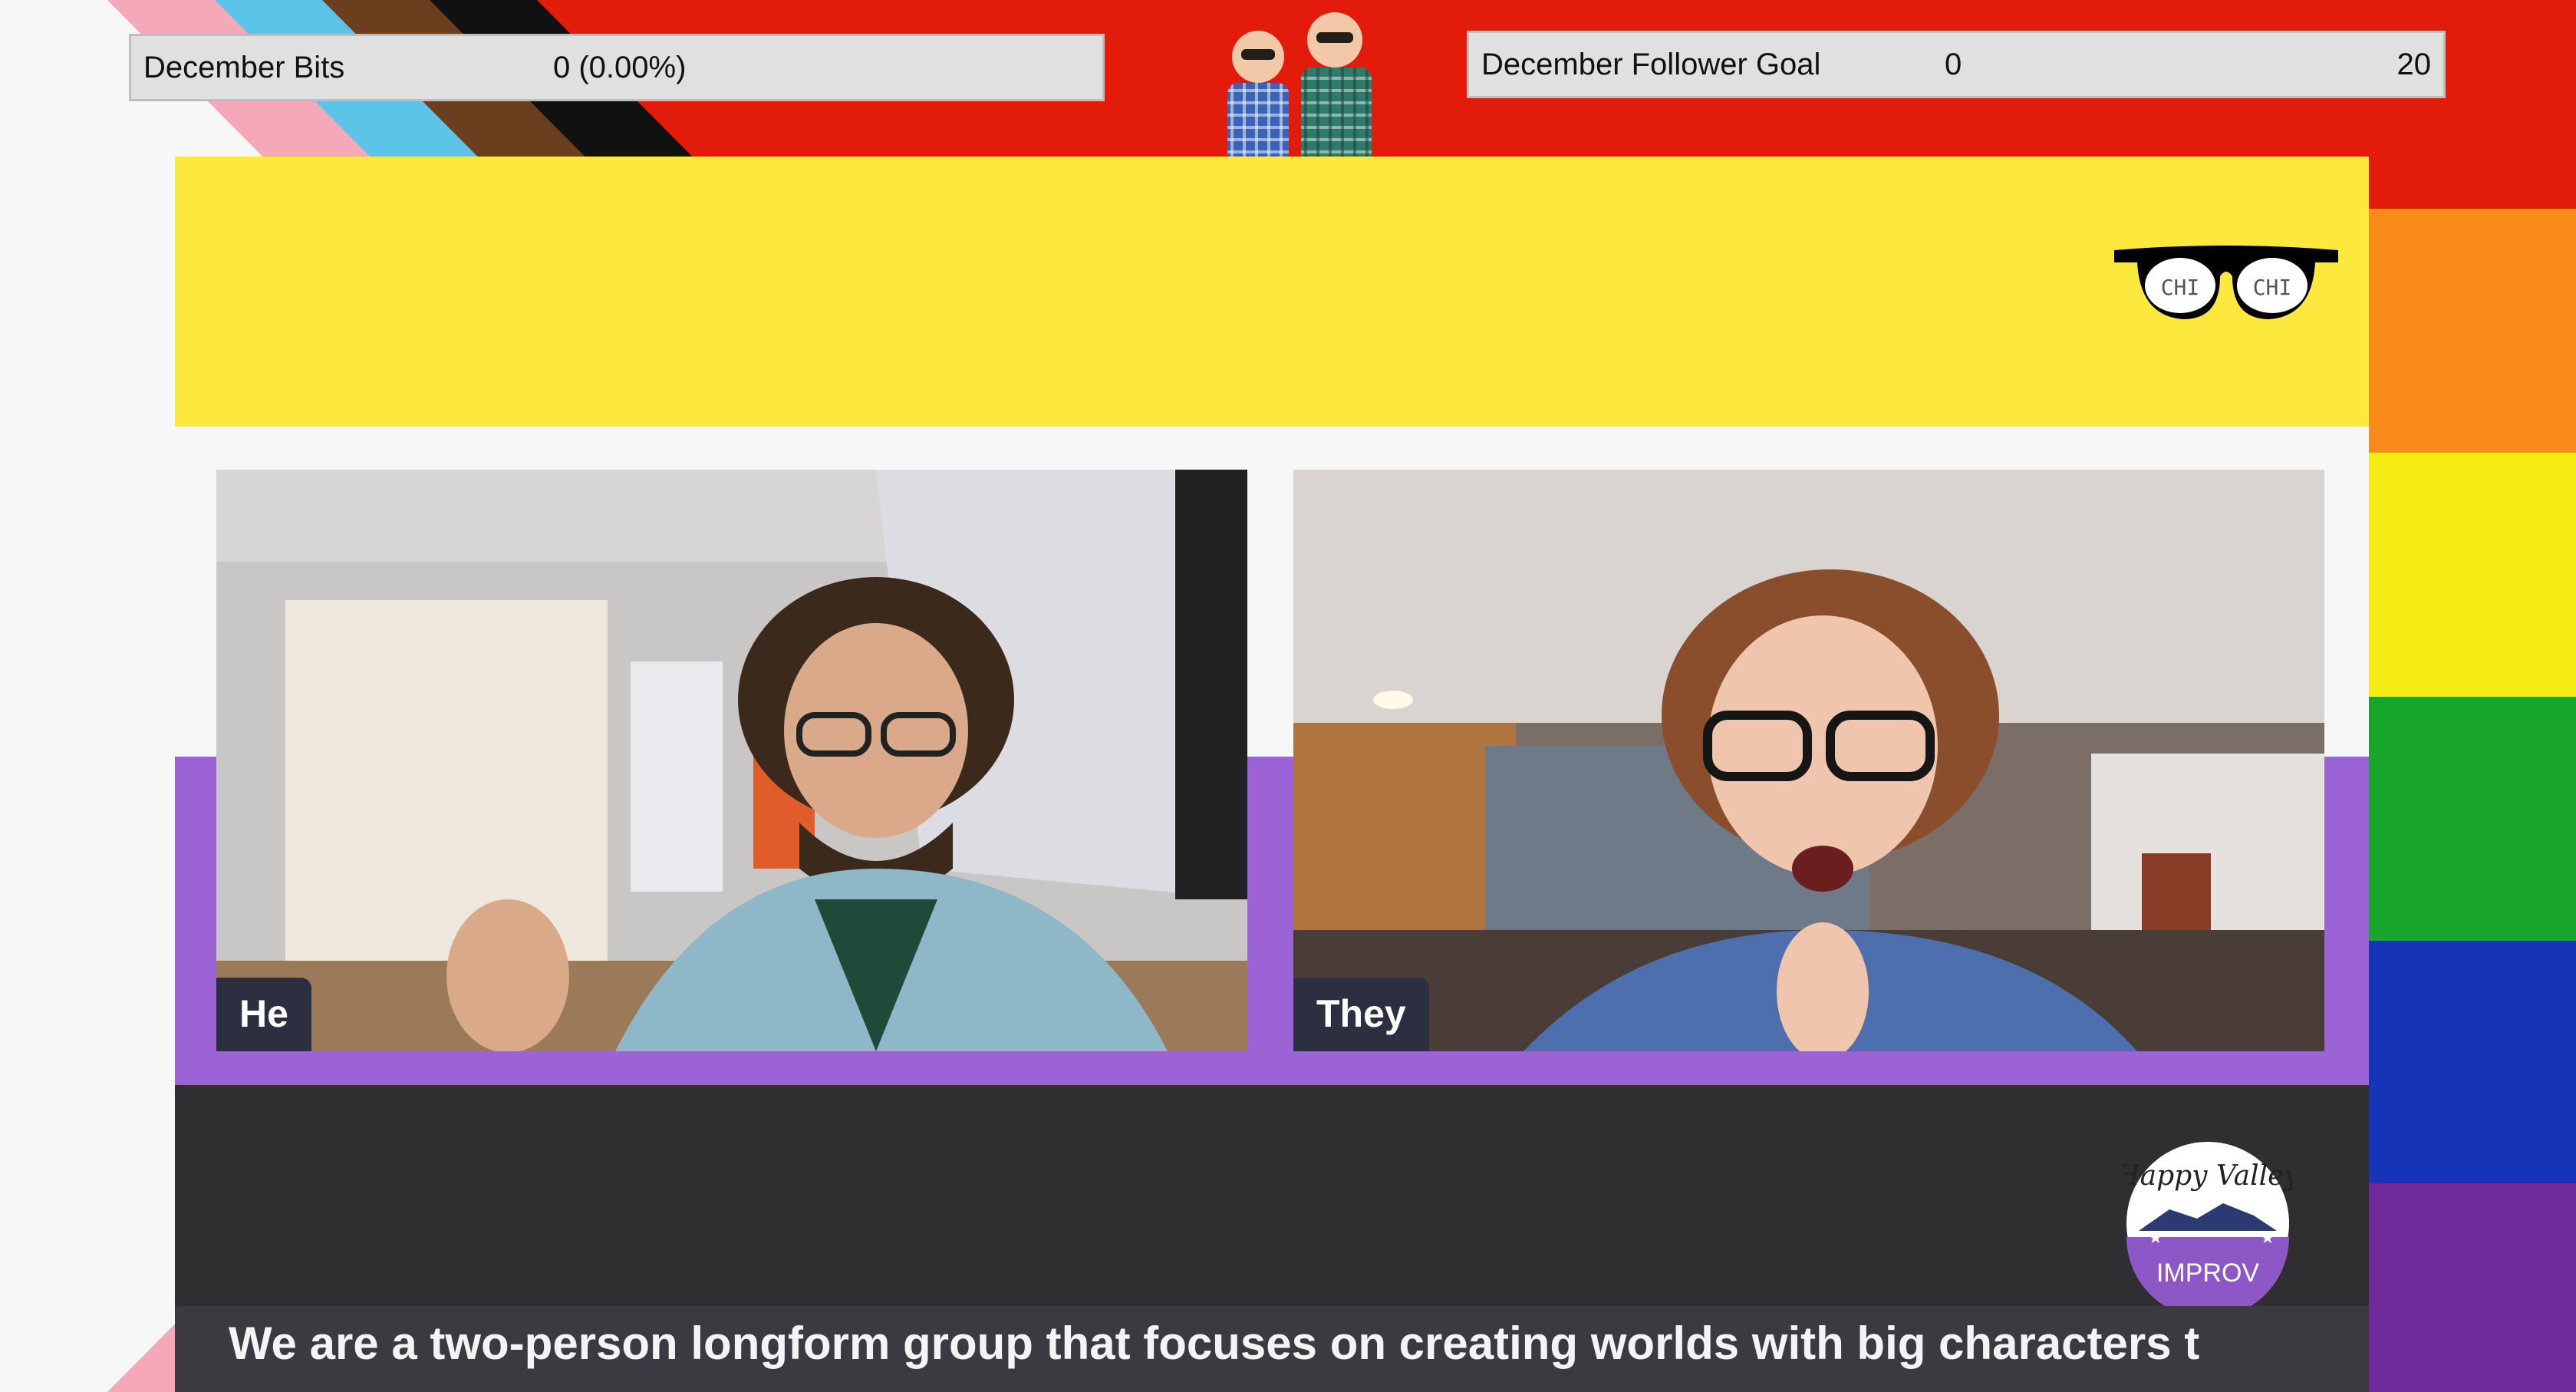 Image resolution: width=2576 pixels, height=1392 pixels. What do you see at coordinates (2226, 282) in the screenshot?
I see `glasses-logo-icon: CHI CHI` at bounding box center [2226, 282].